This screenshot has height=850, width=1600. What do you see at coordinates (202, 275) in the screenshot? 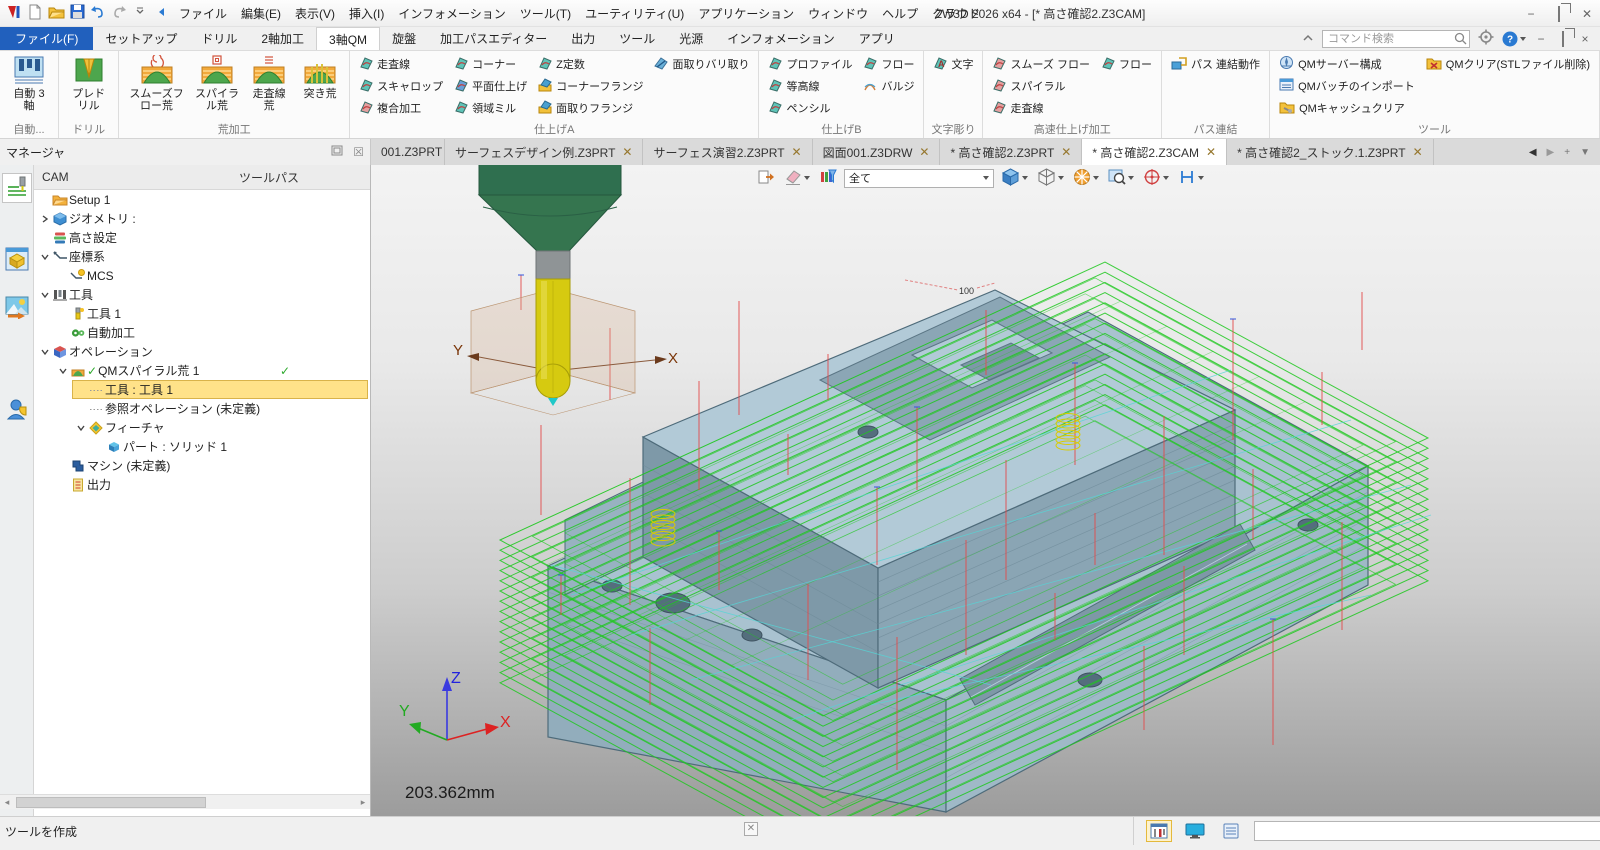
I see `tree-item-MCS: MCS` at bounding box center [202, 275].